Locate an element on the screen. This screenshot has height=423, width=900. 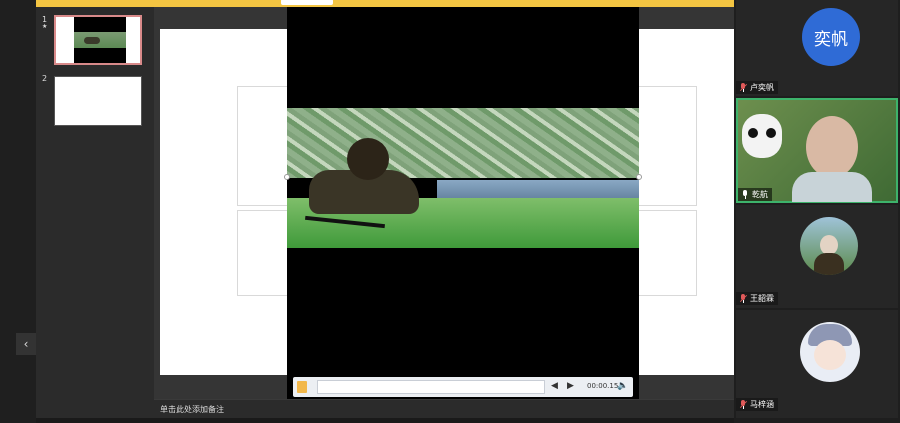
person-head is located at coordinates (368, 159).